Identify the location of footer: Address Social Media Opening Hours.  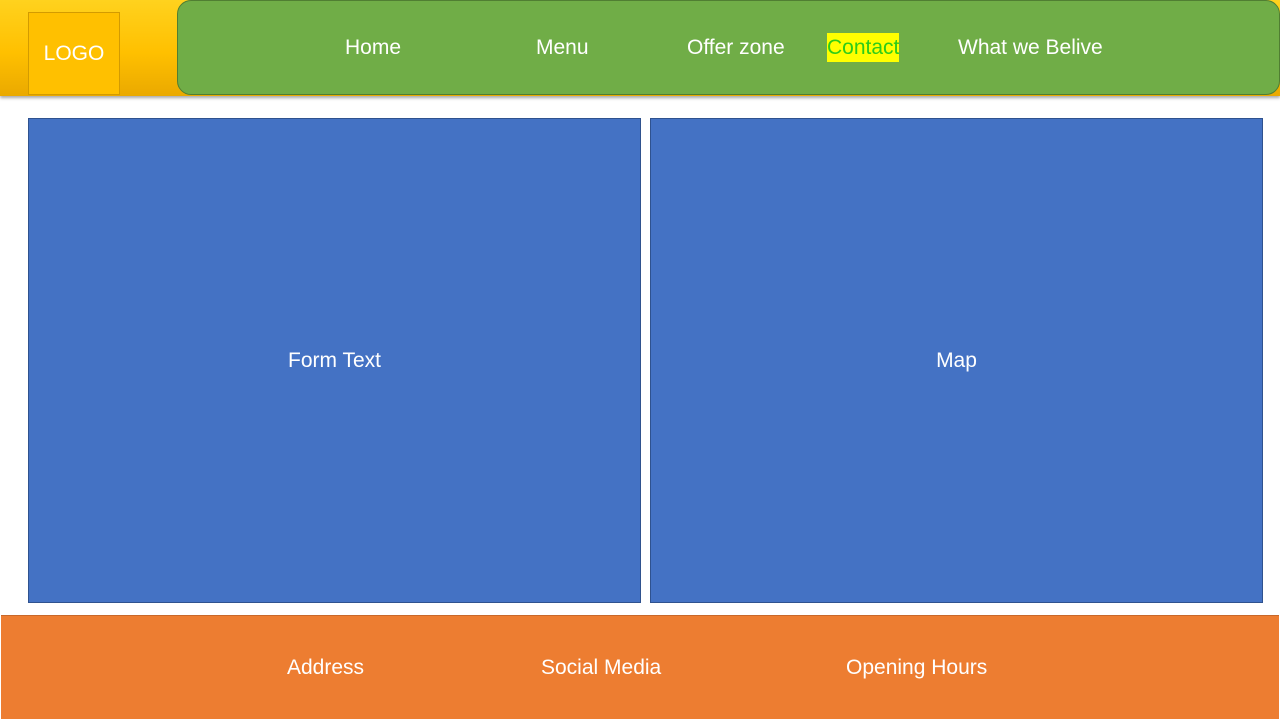
(640, 667).